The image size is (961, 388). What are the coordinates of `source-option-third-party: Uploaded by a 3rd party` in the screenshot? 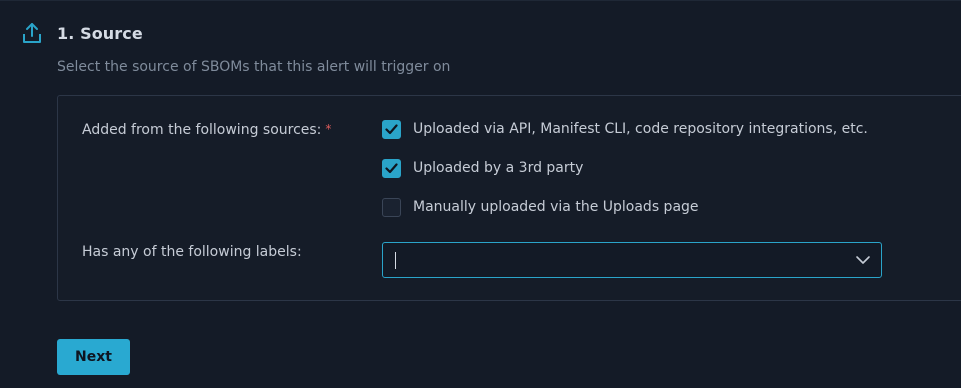 It's located at (482, 168).